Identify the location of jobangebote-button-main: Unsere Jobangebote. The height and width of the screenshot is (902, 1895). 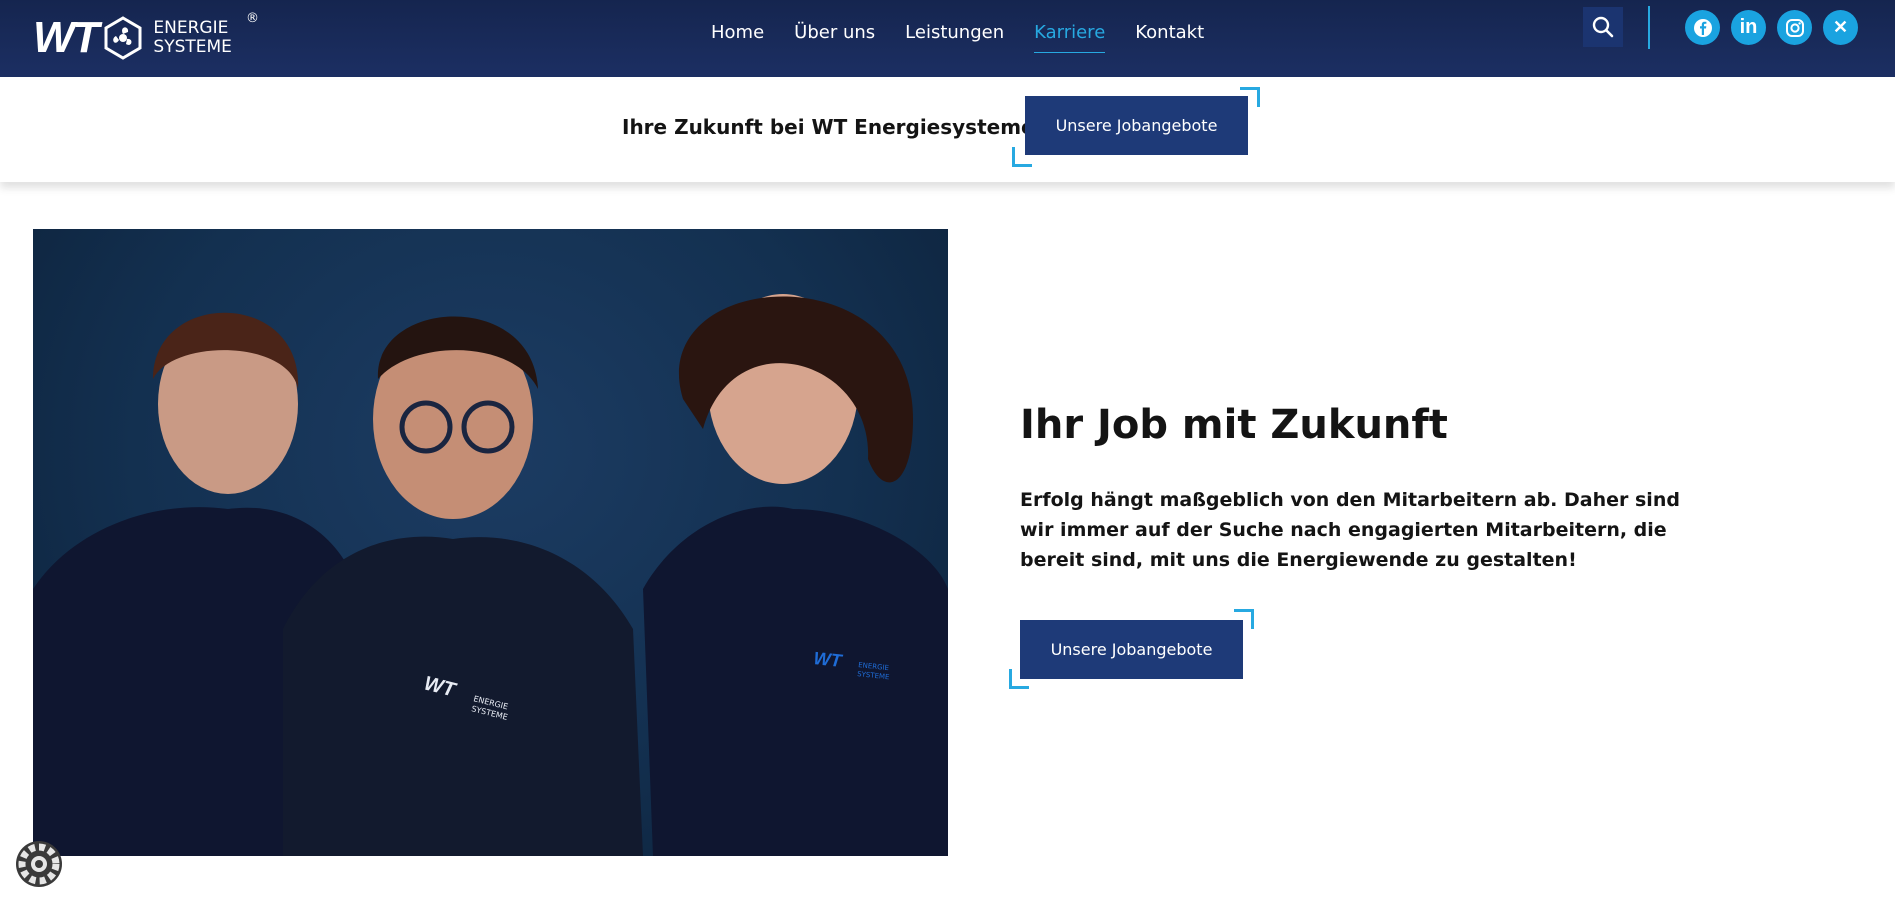
(1131, 649).